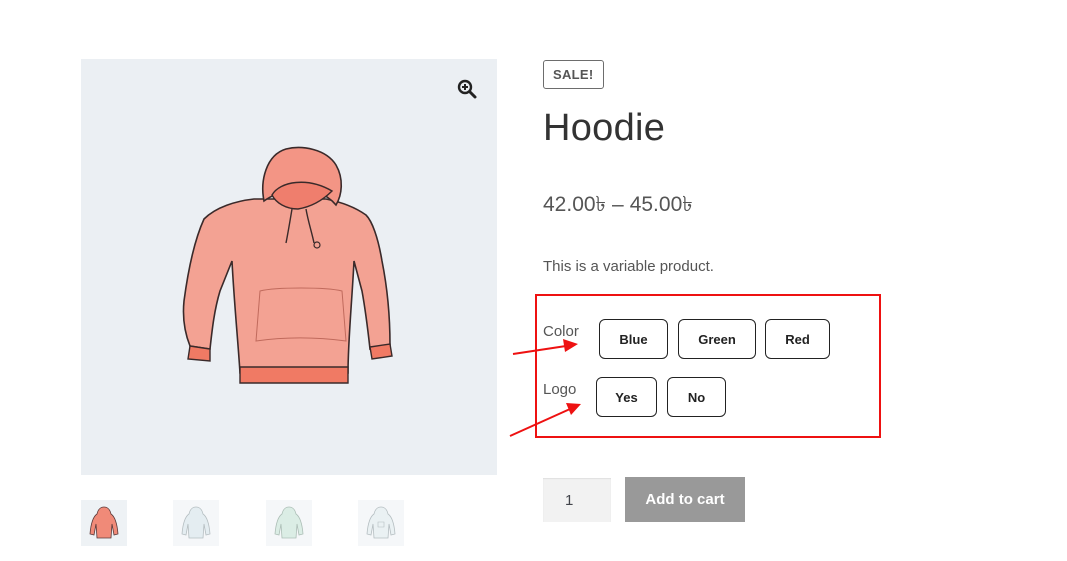 This screenshot has height=561, width=1067. Describe the element at coordinates (604, 128) in the screenshot. I see `product-title: Hoodie` at that location.